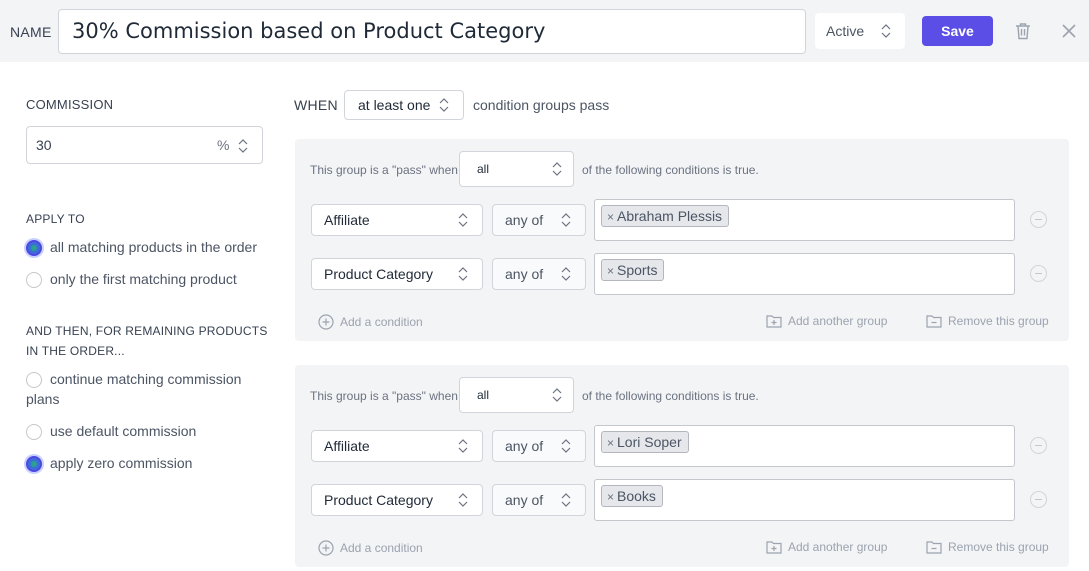  I want to click on commission-value: 30, so click(44, 145).